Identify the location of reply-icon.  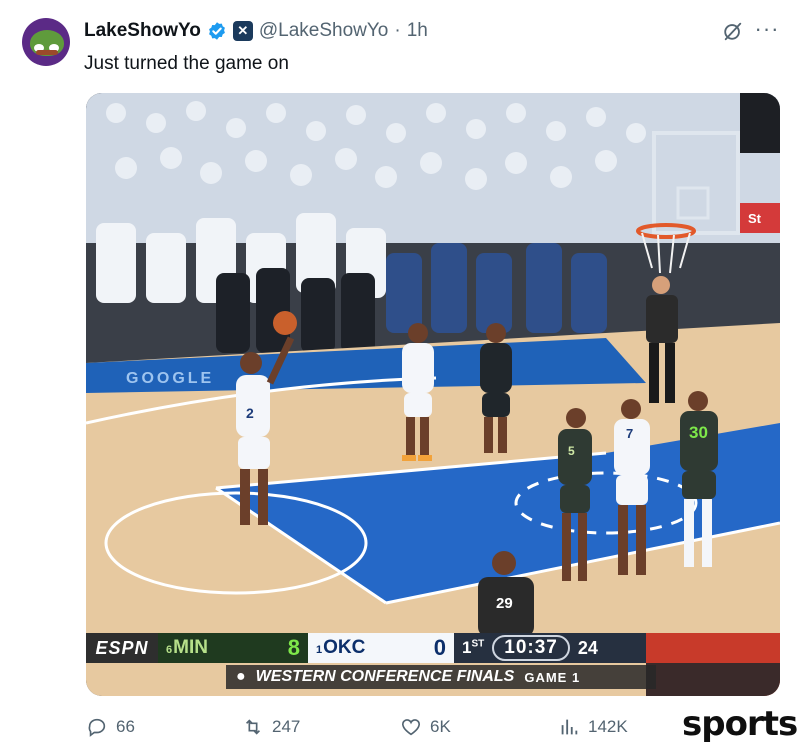
(97, 727).